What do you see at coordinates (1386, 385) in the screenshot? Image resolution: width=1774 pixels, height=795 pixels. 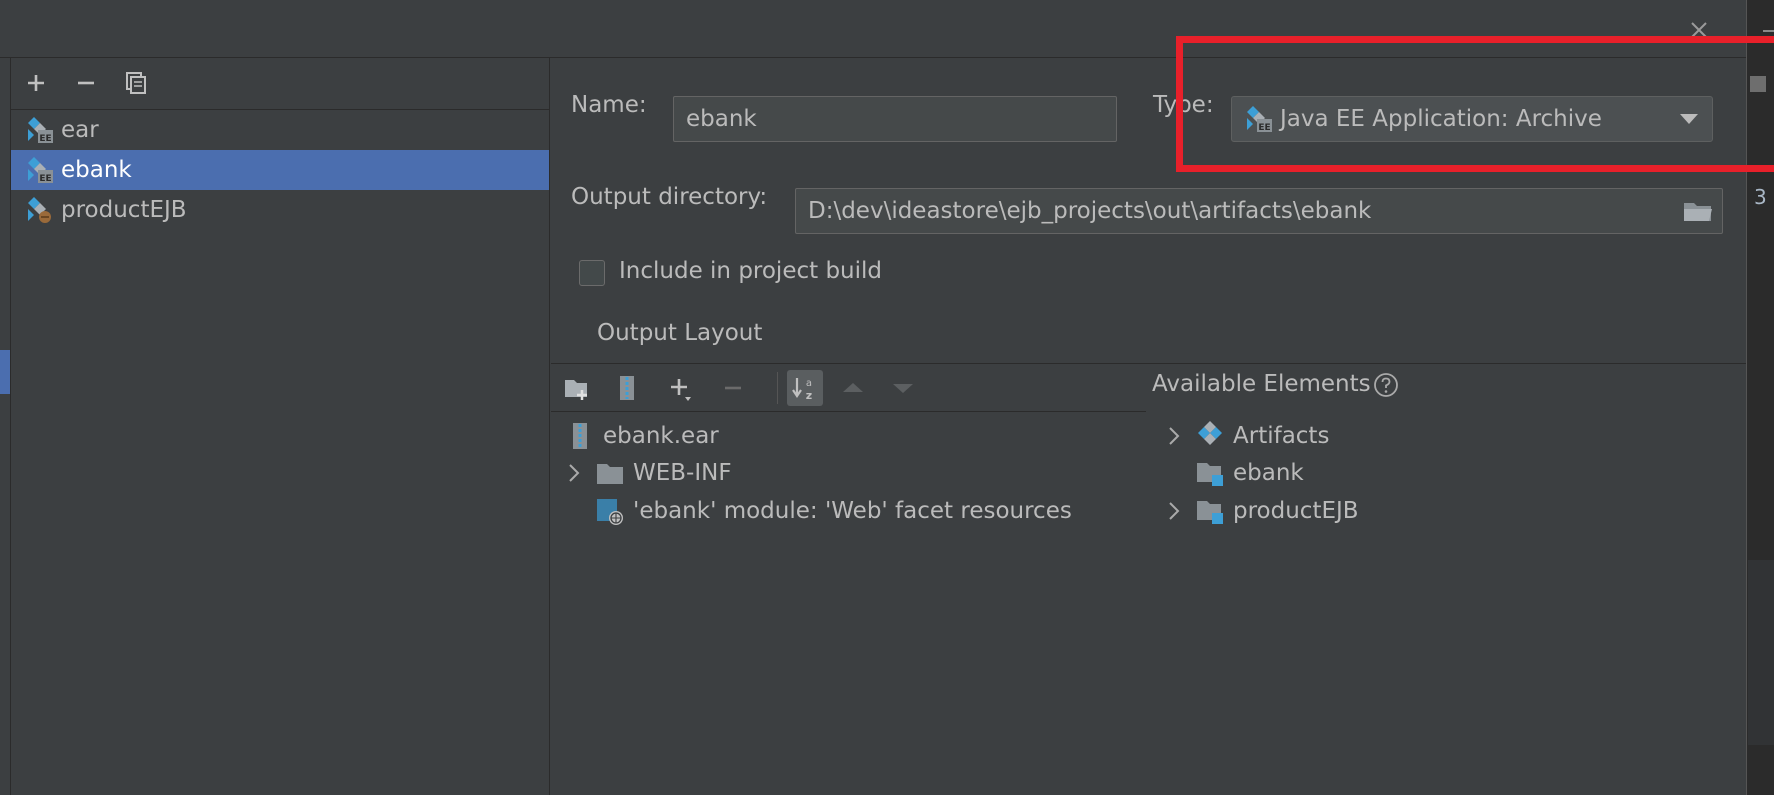 I see `help-icon` at bounding box center [1386, 385].